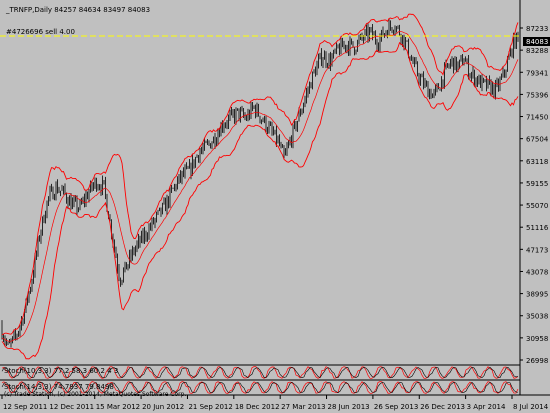 The height and width of the screenshot is (413, 550). I want to click on time-tick-label: 15 Mar 2012, so click(118, 407).